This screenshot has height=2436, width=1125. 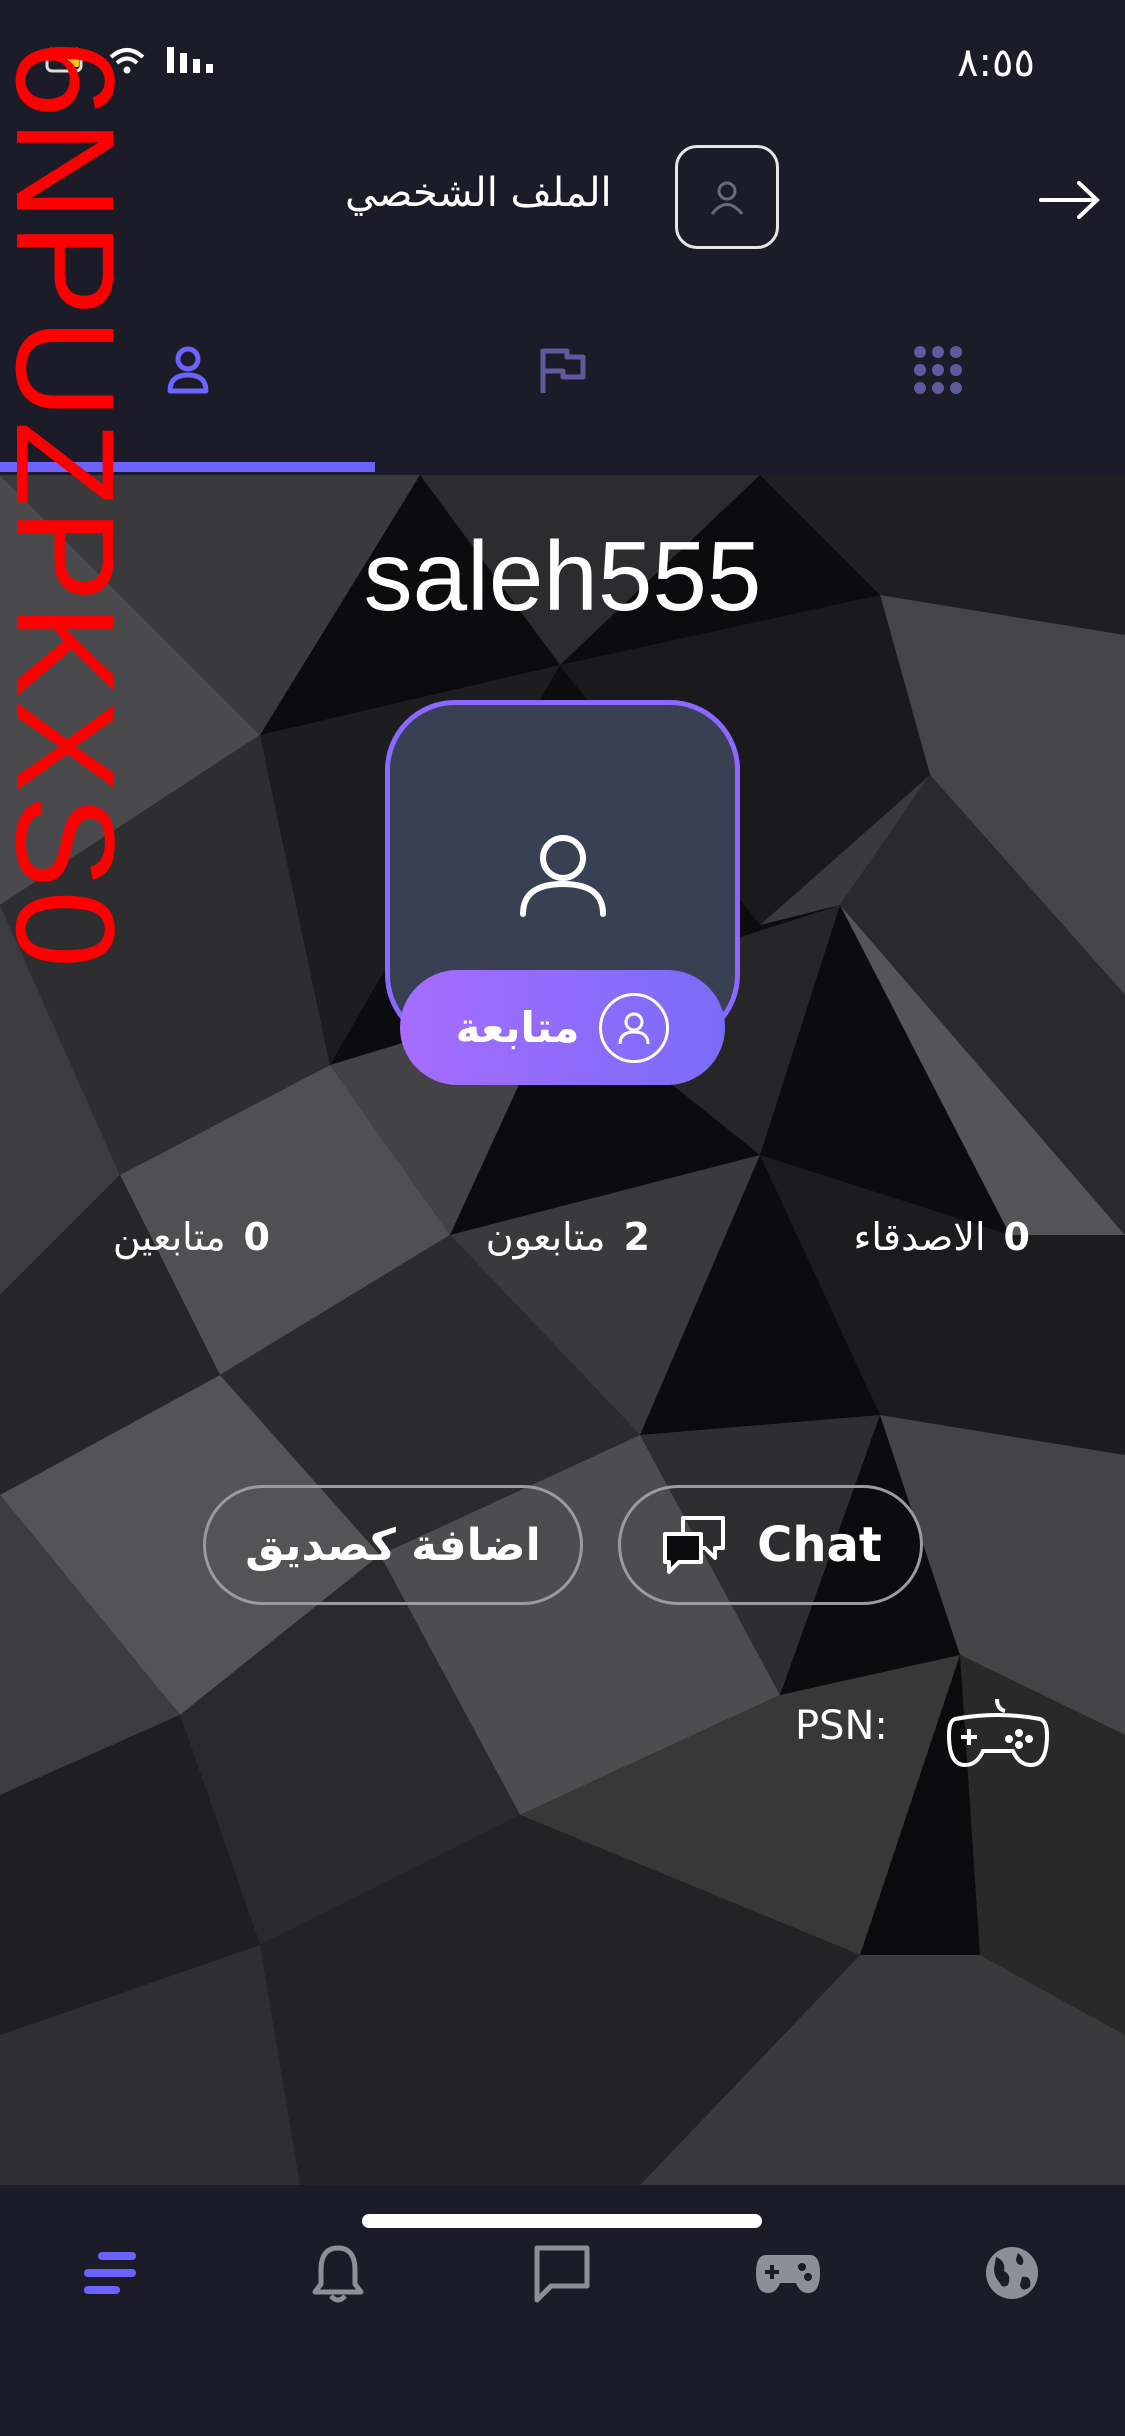 What do you see at coordinates (478, 193) in the screenshot?
I see `page-title: الملف الشخصي` at bounding box center [478, 193].